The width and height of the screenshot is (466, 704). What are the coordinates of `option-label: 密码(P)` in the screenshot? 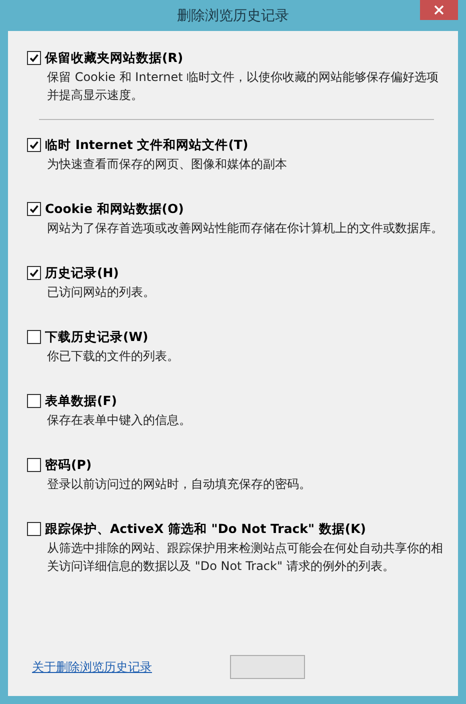 It's located at (68, 465).